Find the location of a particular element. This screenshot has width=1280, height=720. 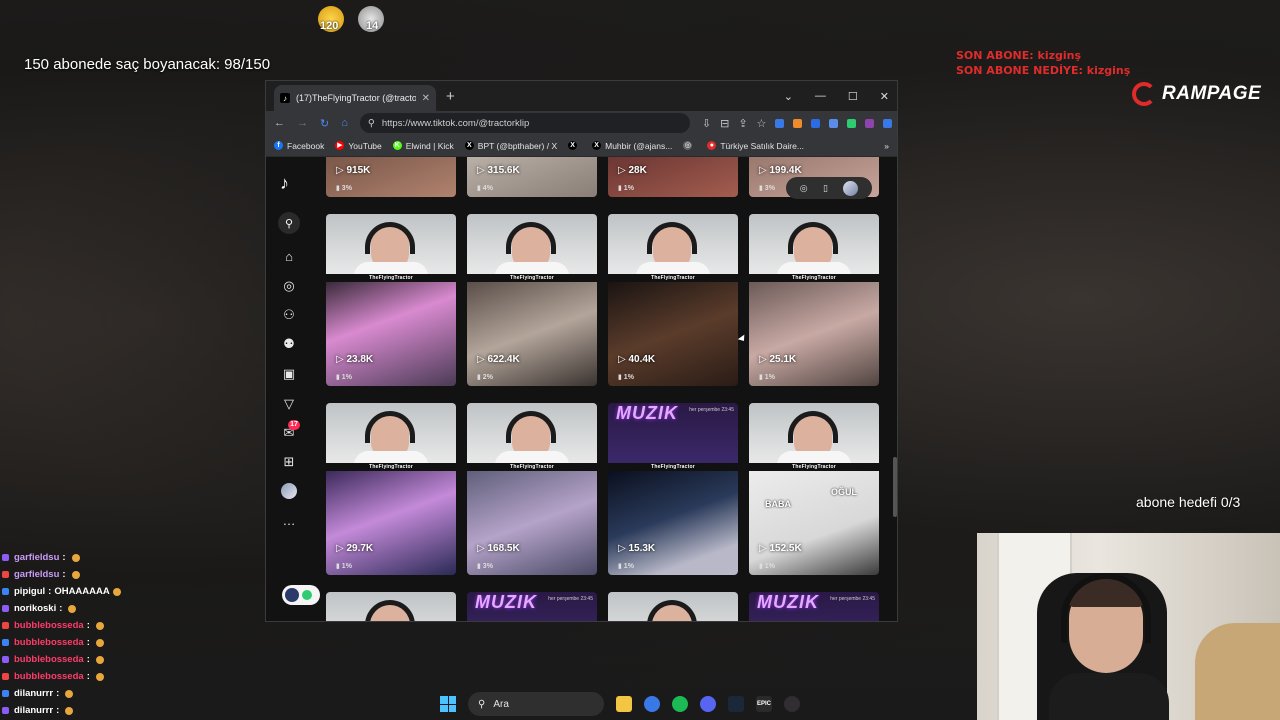

steam-icon is located at coordinates (736, 704).